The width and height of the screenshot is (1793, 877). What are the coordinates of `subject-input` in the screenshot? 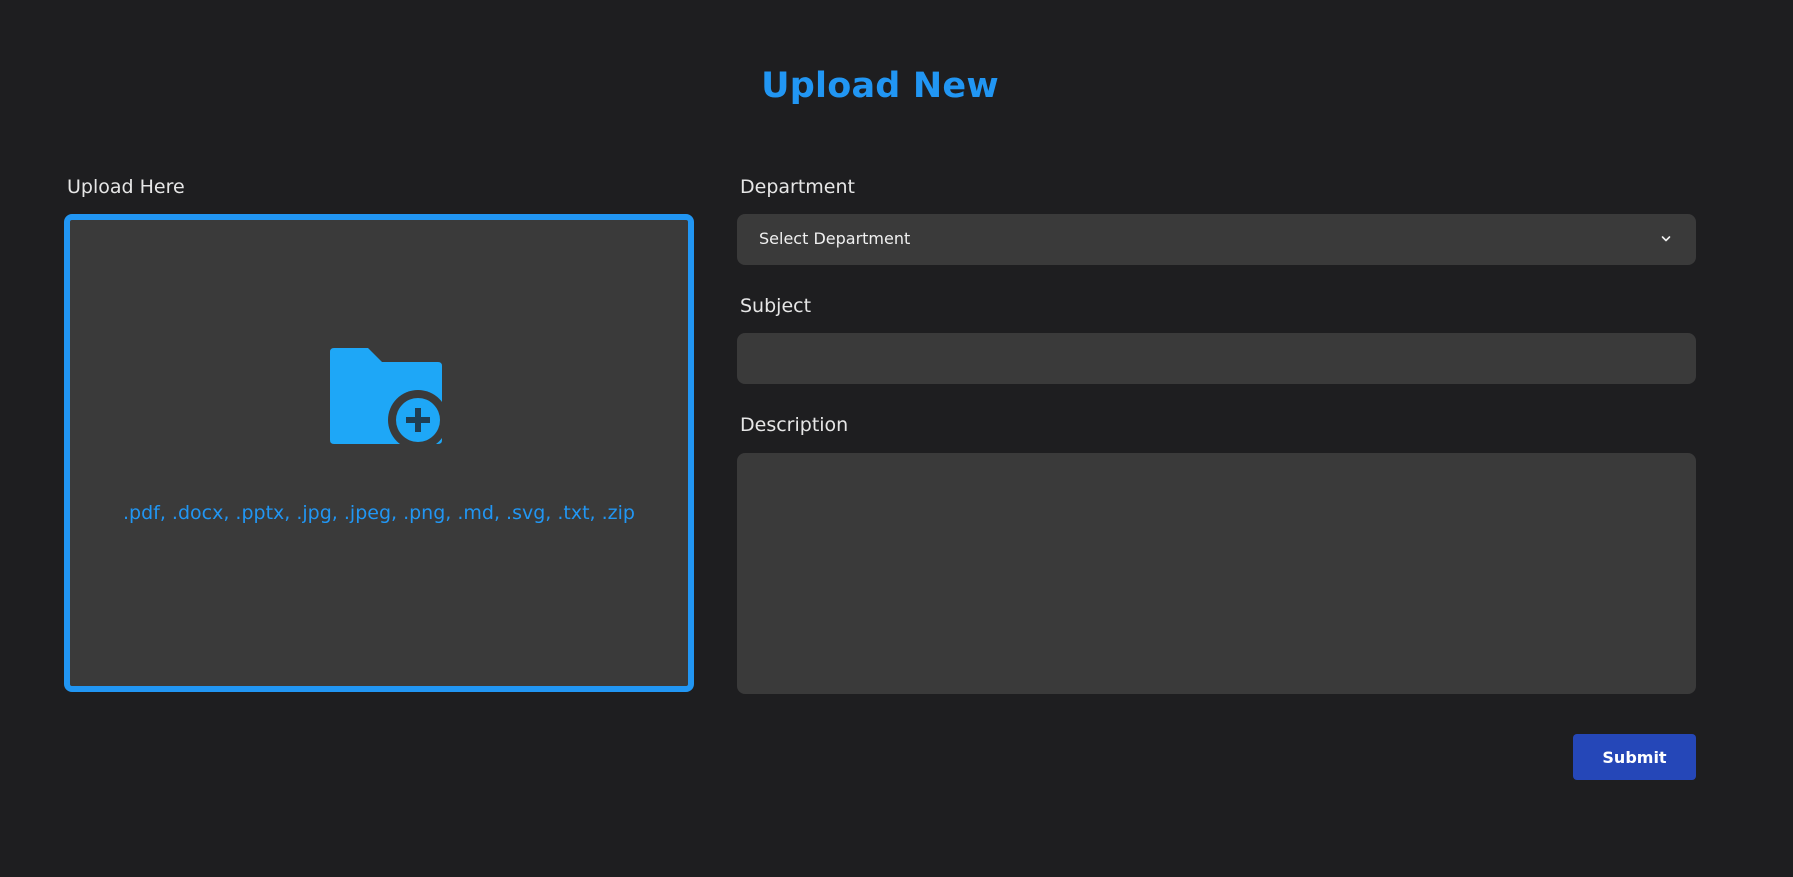 It's located at (1216, 358).